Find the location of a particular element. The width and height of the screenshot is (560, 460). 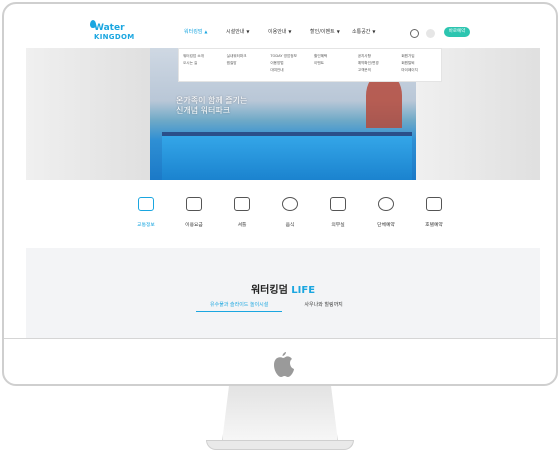

menu-link: 예약확인/변경 is located at coordinates (378, 63).